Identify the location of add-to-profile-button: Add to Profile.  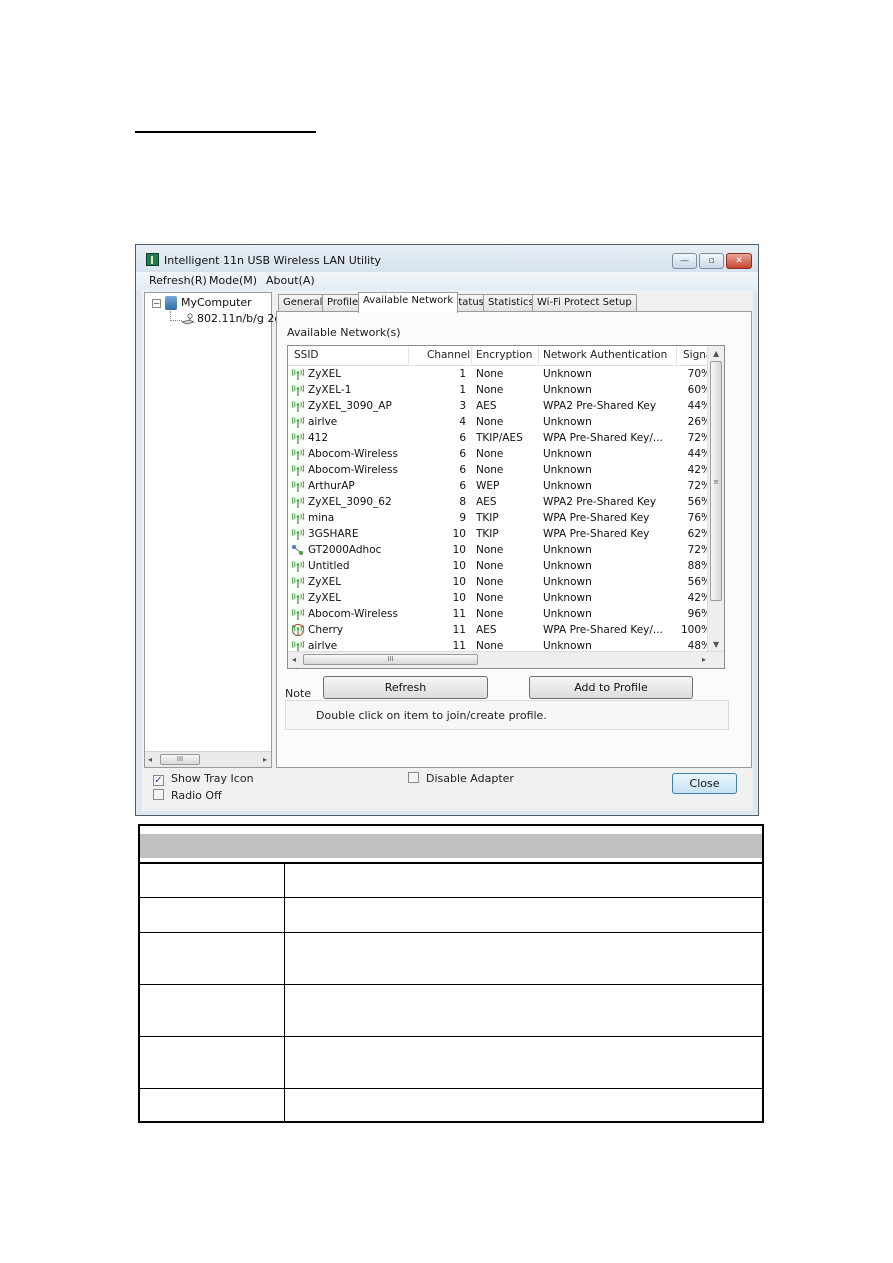
(611, 687).